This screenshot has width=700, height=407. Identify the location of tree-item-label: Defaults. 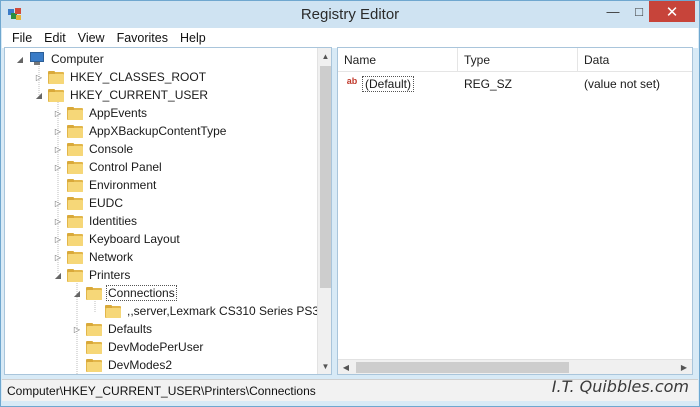
(130, 329).